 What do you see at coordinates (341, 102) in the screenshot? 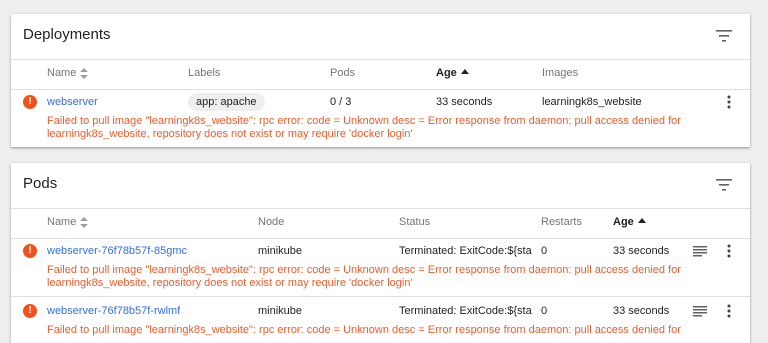
I see `deployment-pods: 0 / 3` at bounding box center [341, 102].